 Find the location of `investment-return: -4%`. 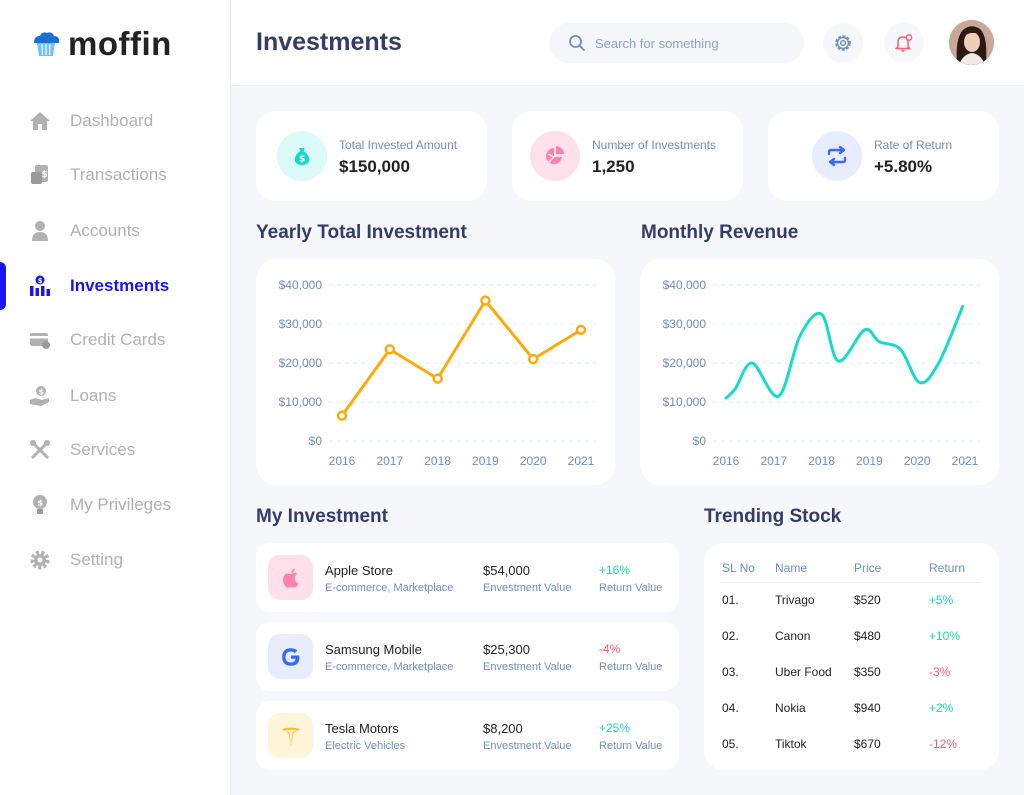

investment-return: -4% is located at coordinates (610, 649).